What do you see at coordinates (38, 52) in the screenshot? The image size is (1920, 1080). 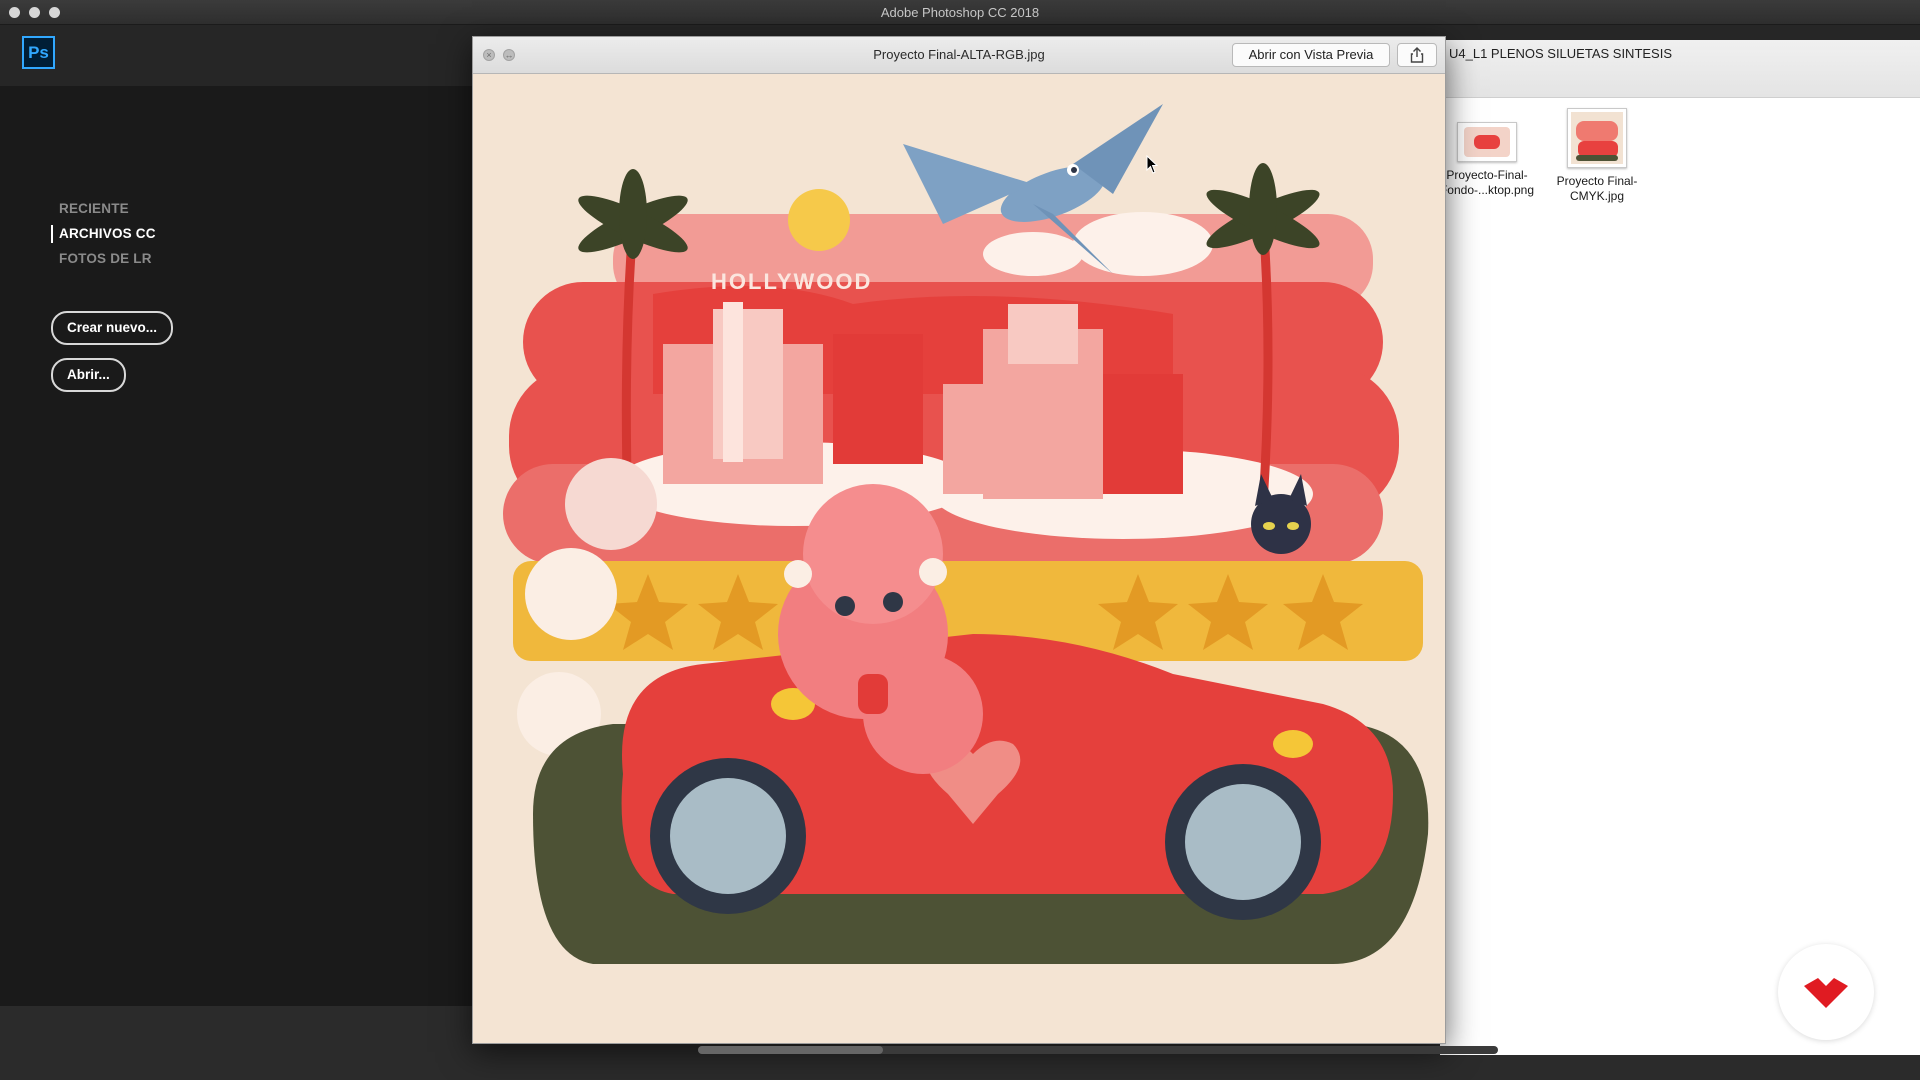 I see `photoshop-logo-icon: Ps` at bounding box center [38, 52].